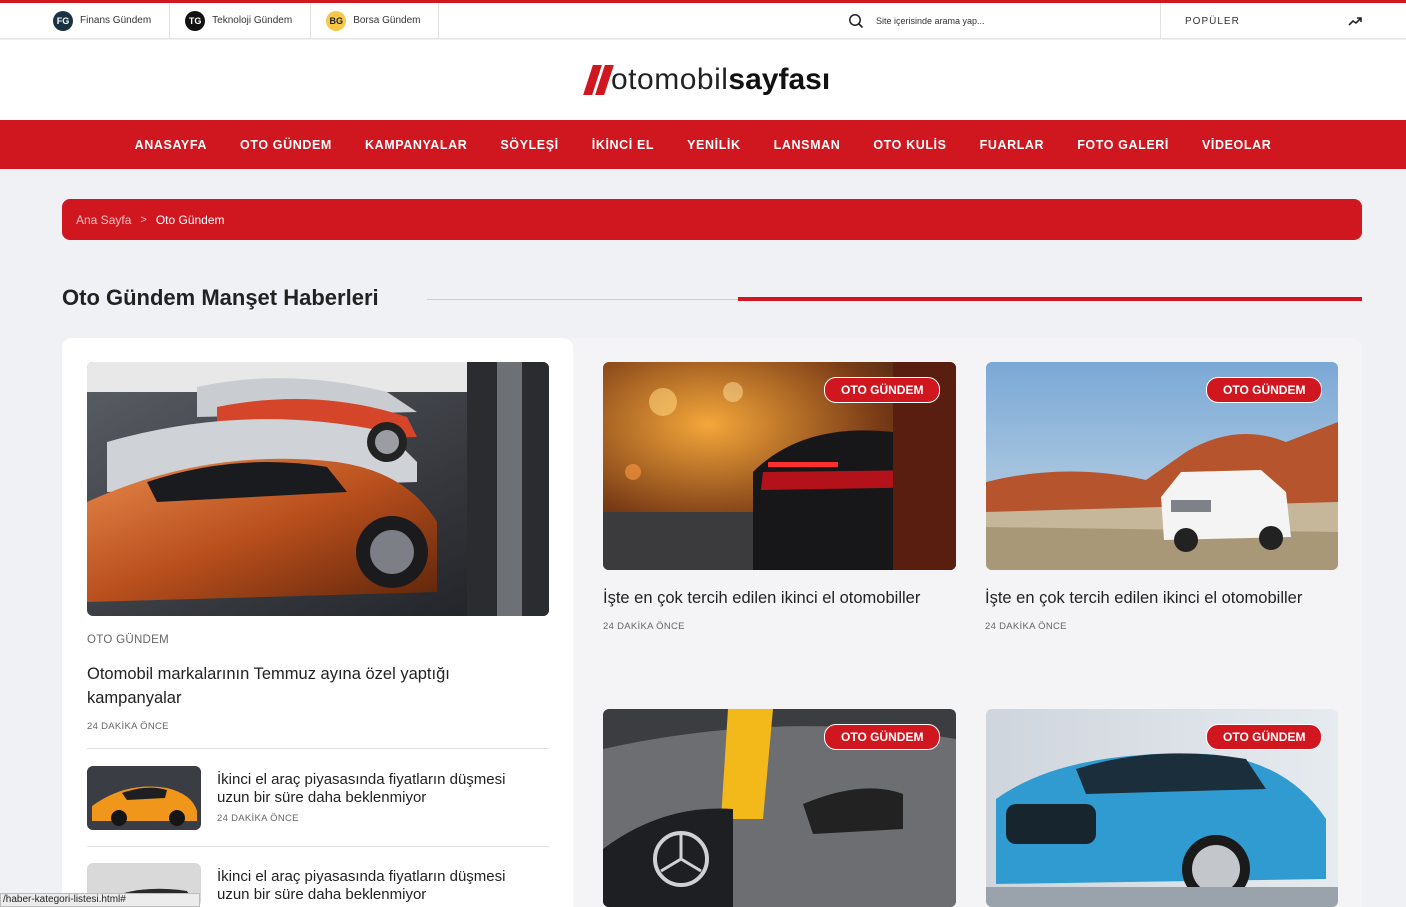  I want to click on borsa-badge-icon: BG, so click(336, 20).